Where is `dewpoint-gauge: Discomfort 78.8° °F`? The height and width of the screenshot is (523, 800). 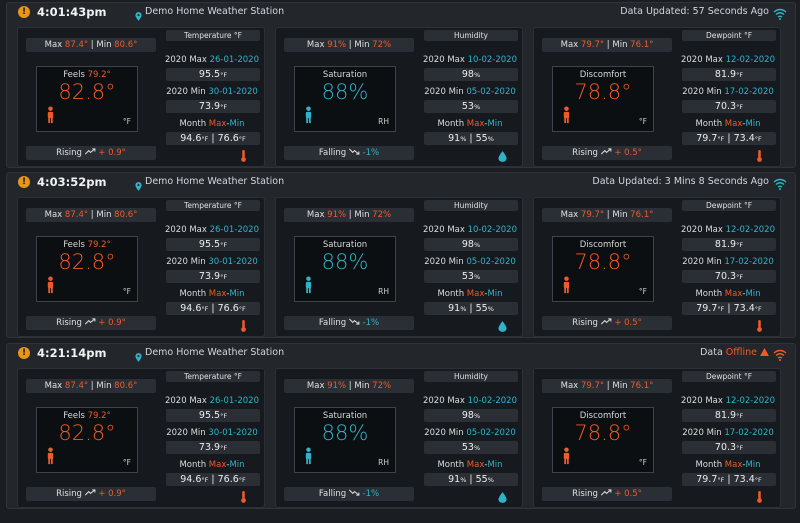 dewpoint-gauge: Discomfort 78.8° °F is located at coordinates (603, 440).